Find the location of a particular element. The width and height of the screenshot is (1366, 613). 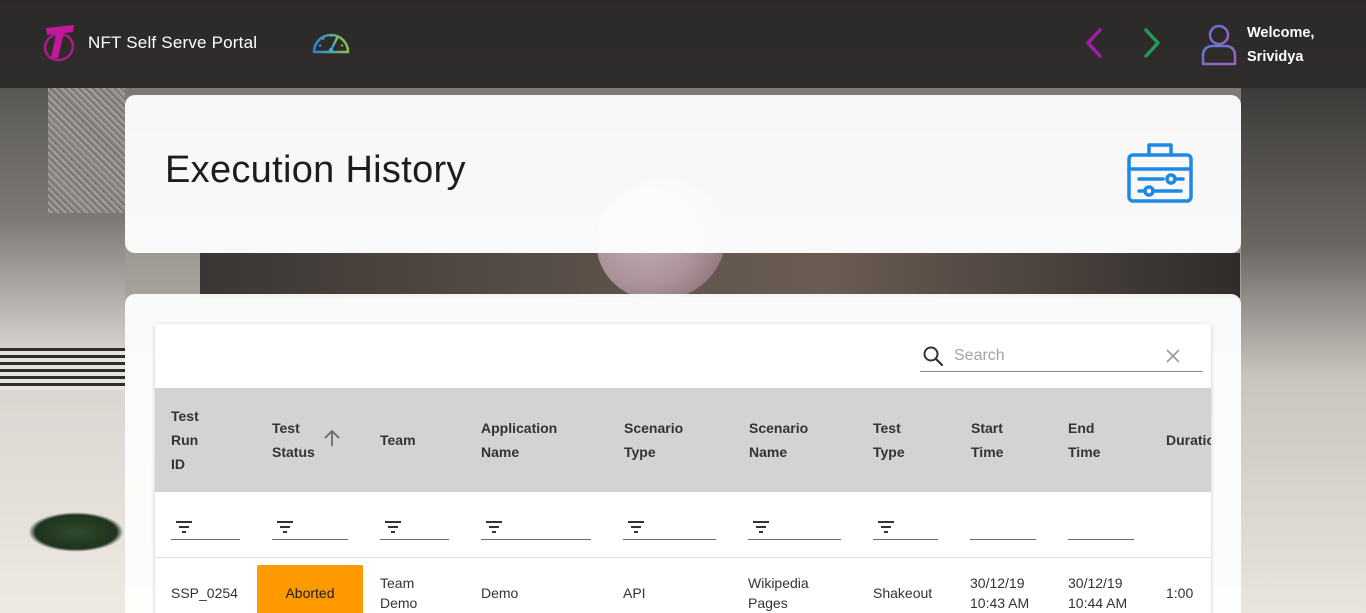

header-text: Status is located at coordinates (293, 452).